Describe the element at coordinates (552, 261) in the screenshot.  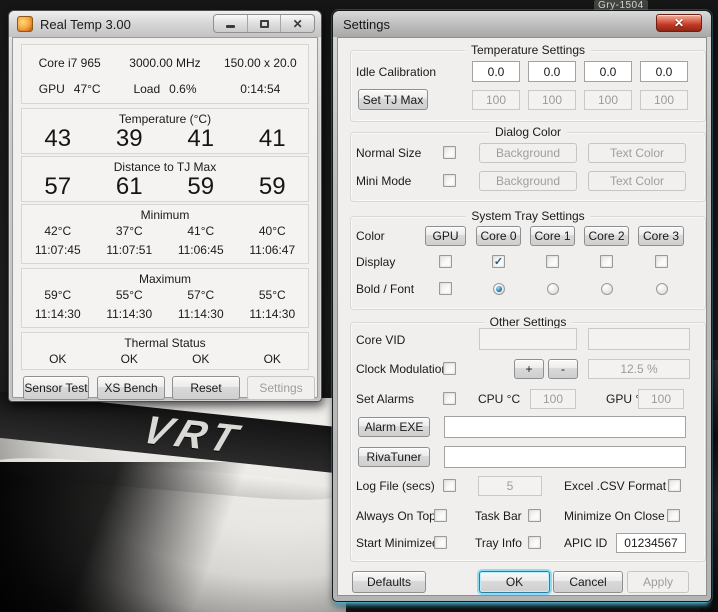
I see `display-checkbox-core1` at that location.